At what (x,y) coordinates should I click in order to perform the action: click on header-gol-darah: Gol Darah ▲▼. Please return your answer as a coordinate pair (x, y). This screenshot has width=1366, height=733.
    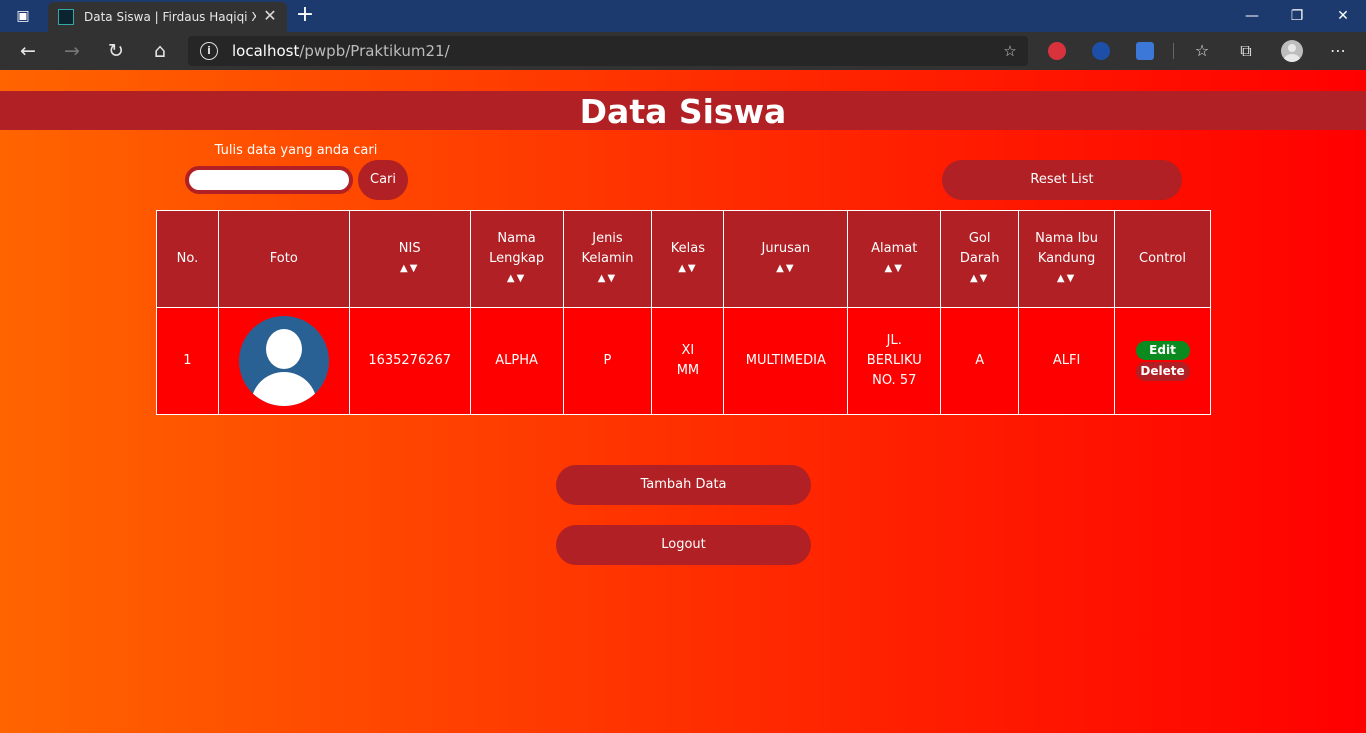
    Looking at the image, I should click on (980, 259).